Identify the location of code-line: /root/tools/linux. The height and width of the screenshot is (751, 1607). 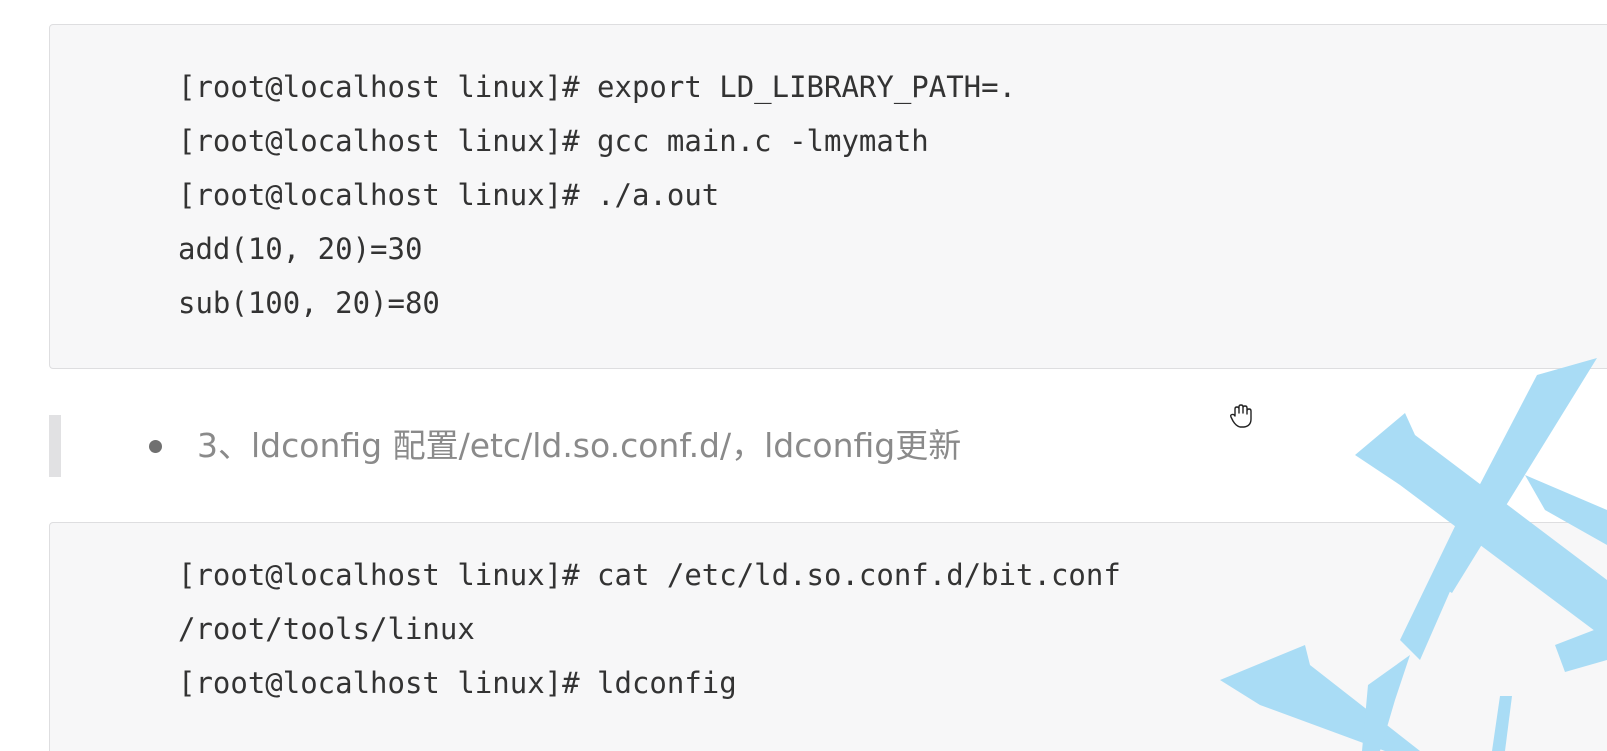
(326, 629).